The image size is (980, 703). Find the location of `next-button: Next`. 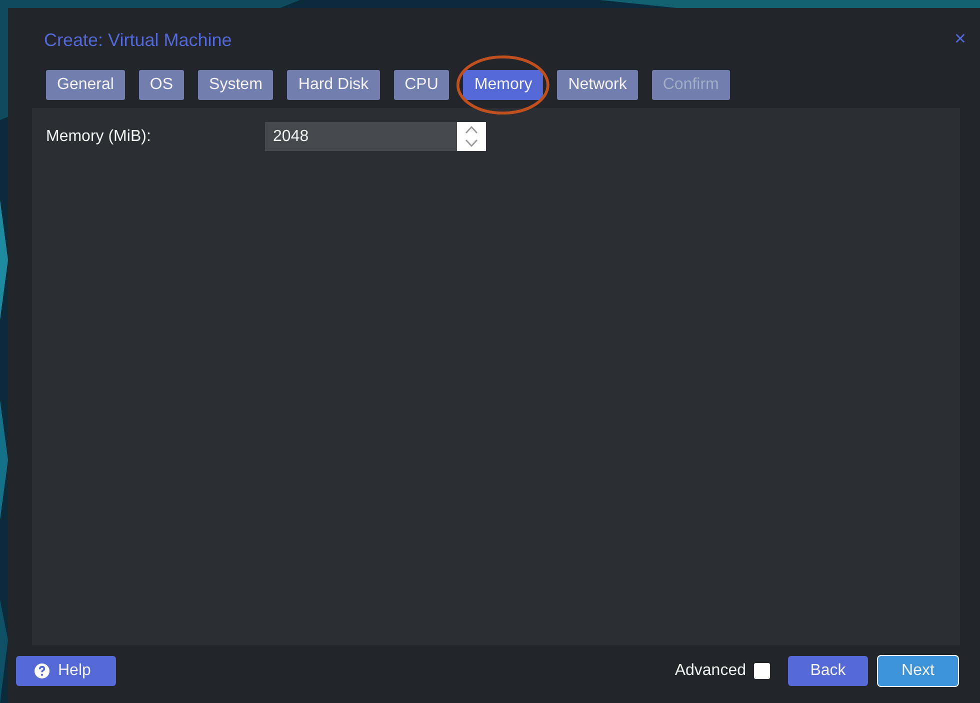

next-button: Next is located at coordinates (918, 671).